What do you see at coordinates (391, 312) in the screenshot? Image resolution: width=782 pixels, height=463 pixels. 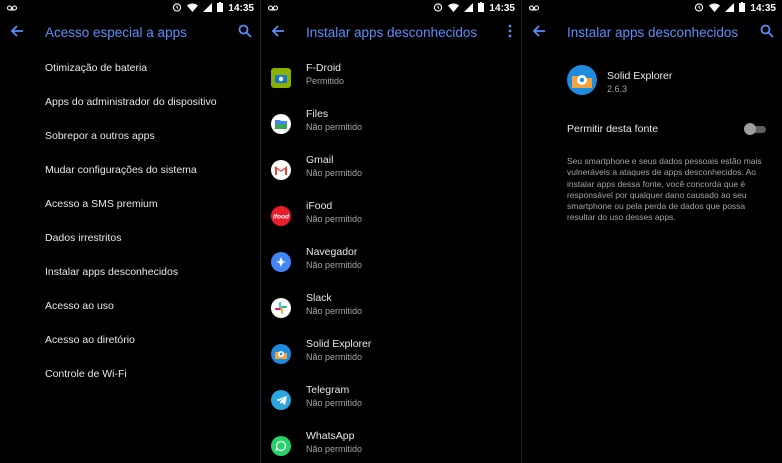 I see `app-row-slack: Slack Não permitido` at bounding box center [391, 312].